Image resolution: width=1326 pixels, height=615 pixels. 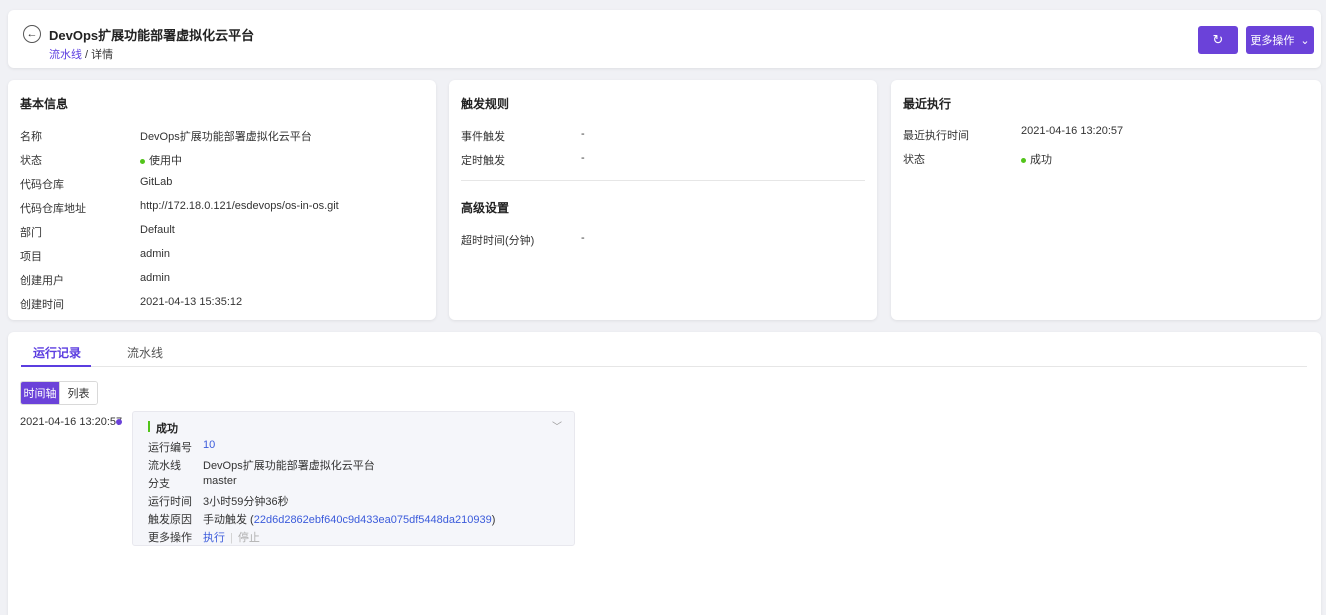 I want to click on breadcrumb-pipeline-link: 流水线, so click(x=65, y=55).